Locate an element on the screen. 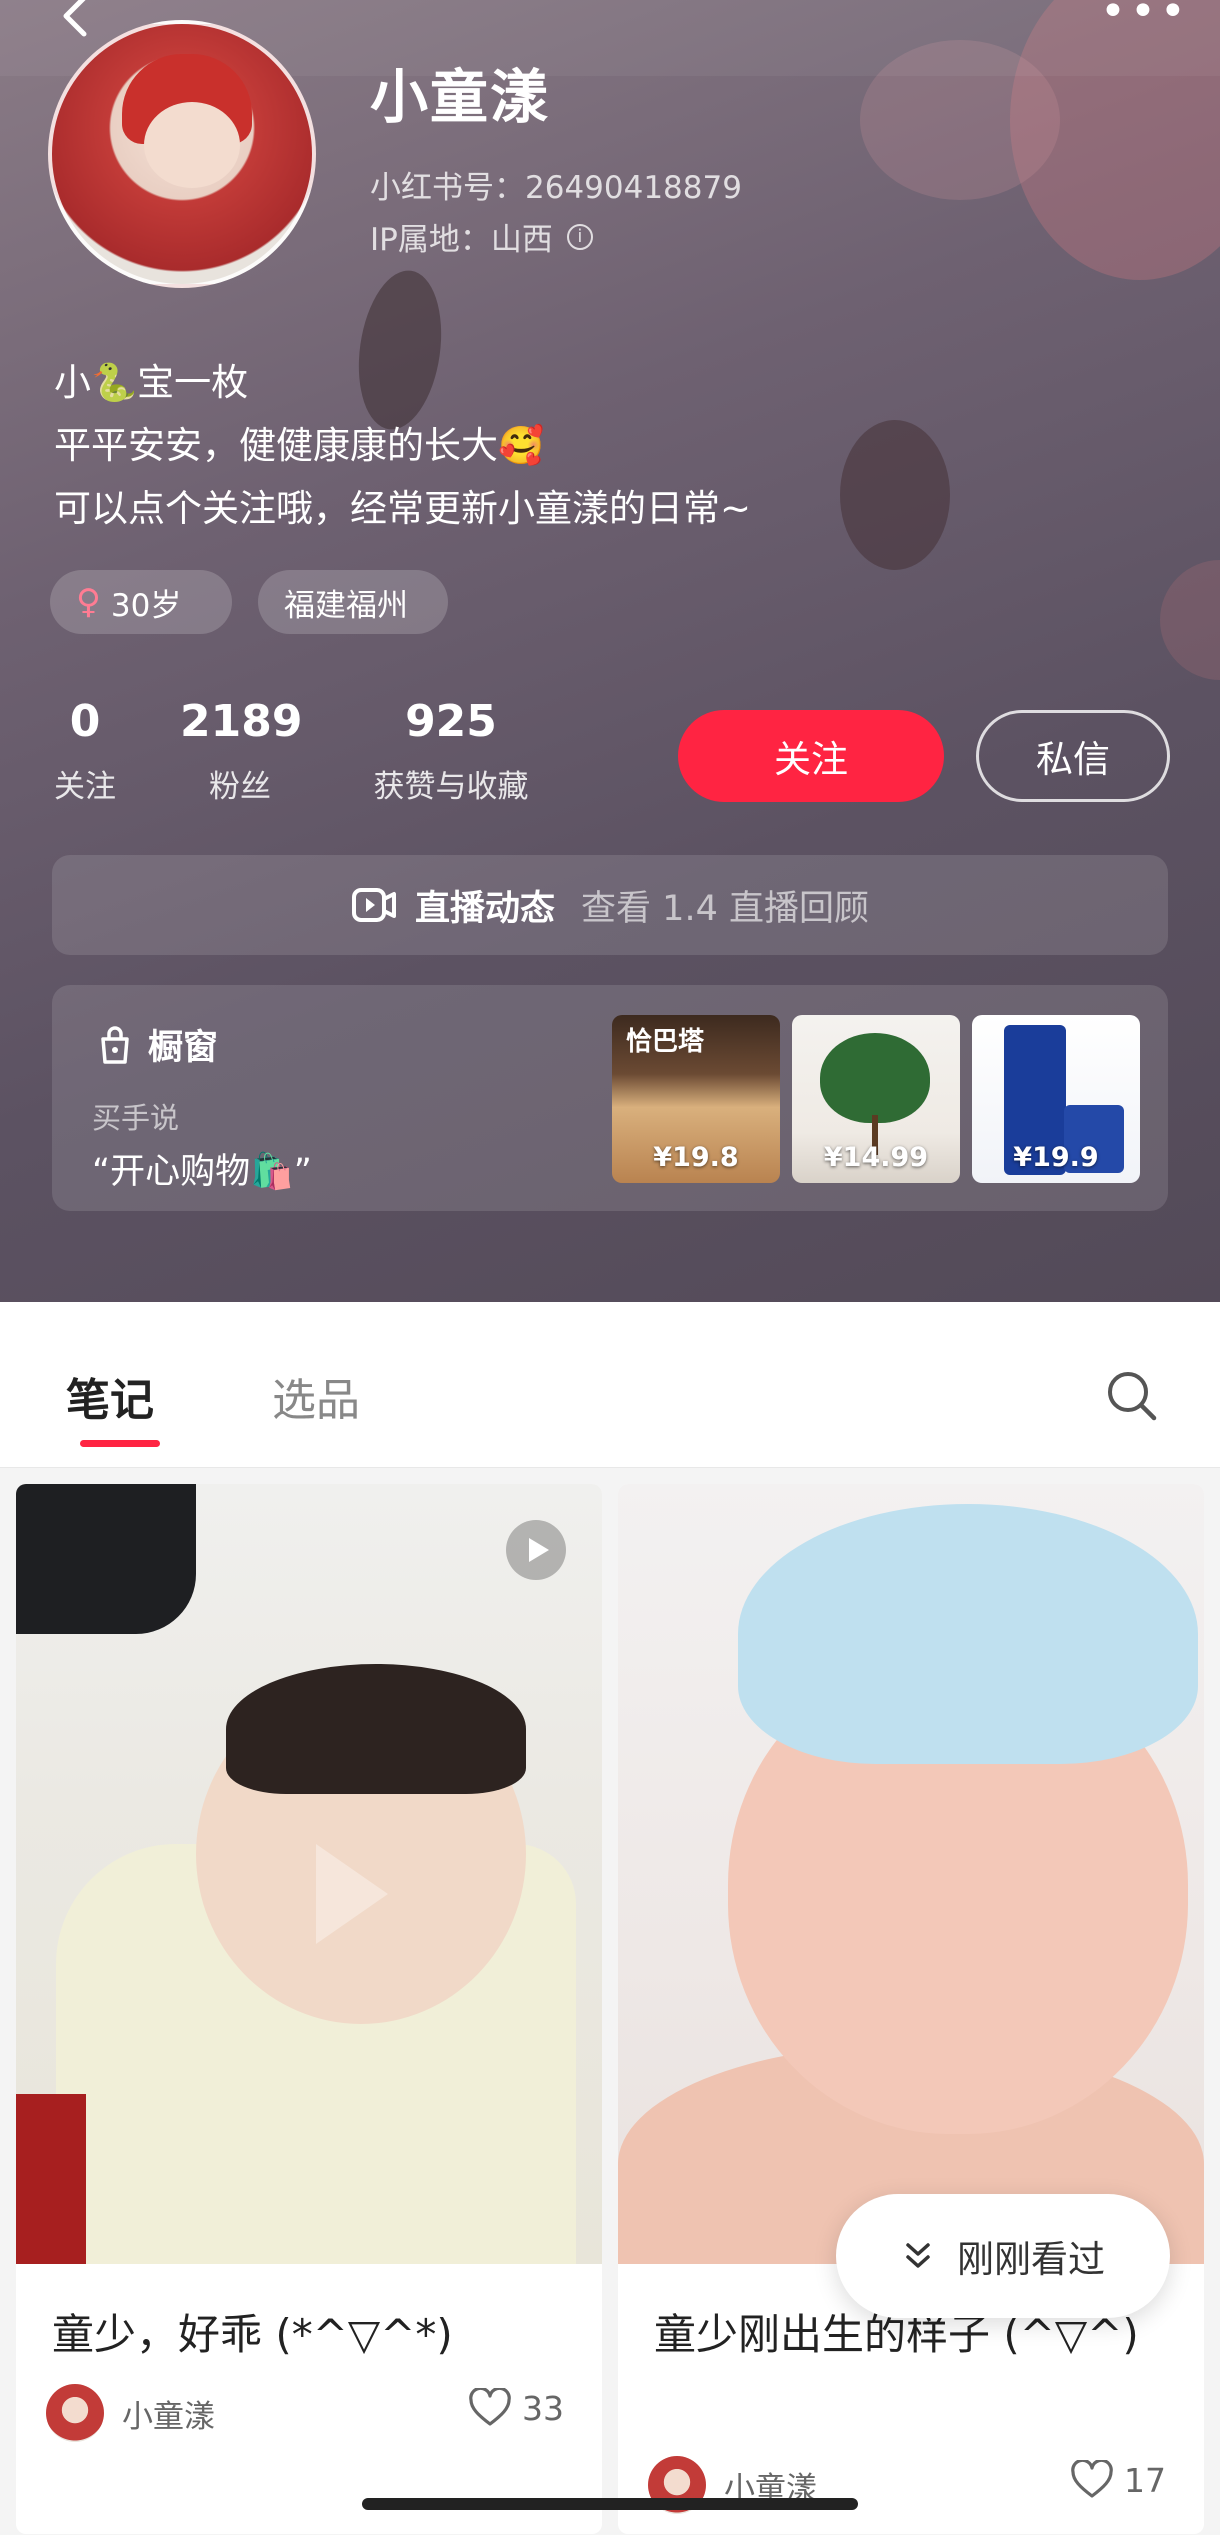 Image resolution: width=1220 pixels, height=2535 pixels. nickname: 小童漾 is located at coordinates (460, 97).